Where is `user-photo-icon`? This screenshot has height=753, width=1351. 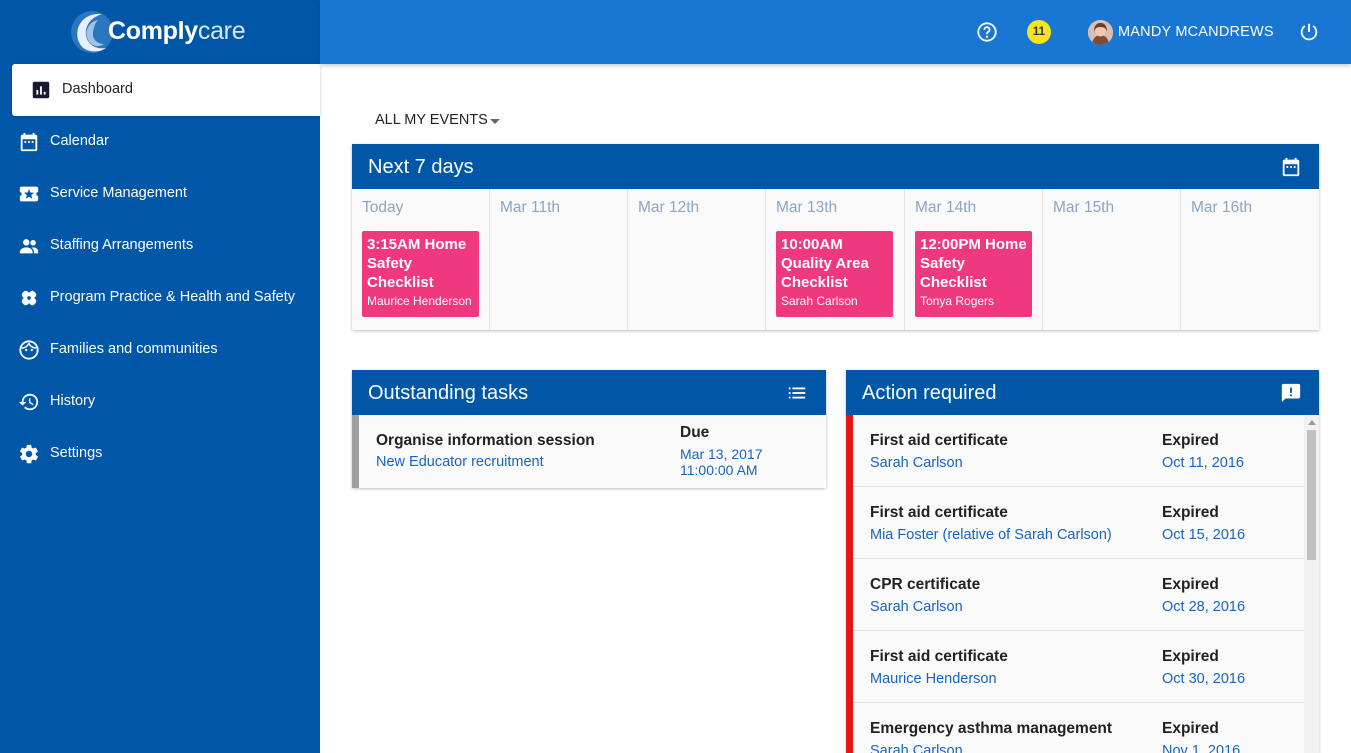 user-photo-icon is located at coordinates (1100, 32).